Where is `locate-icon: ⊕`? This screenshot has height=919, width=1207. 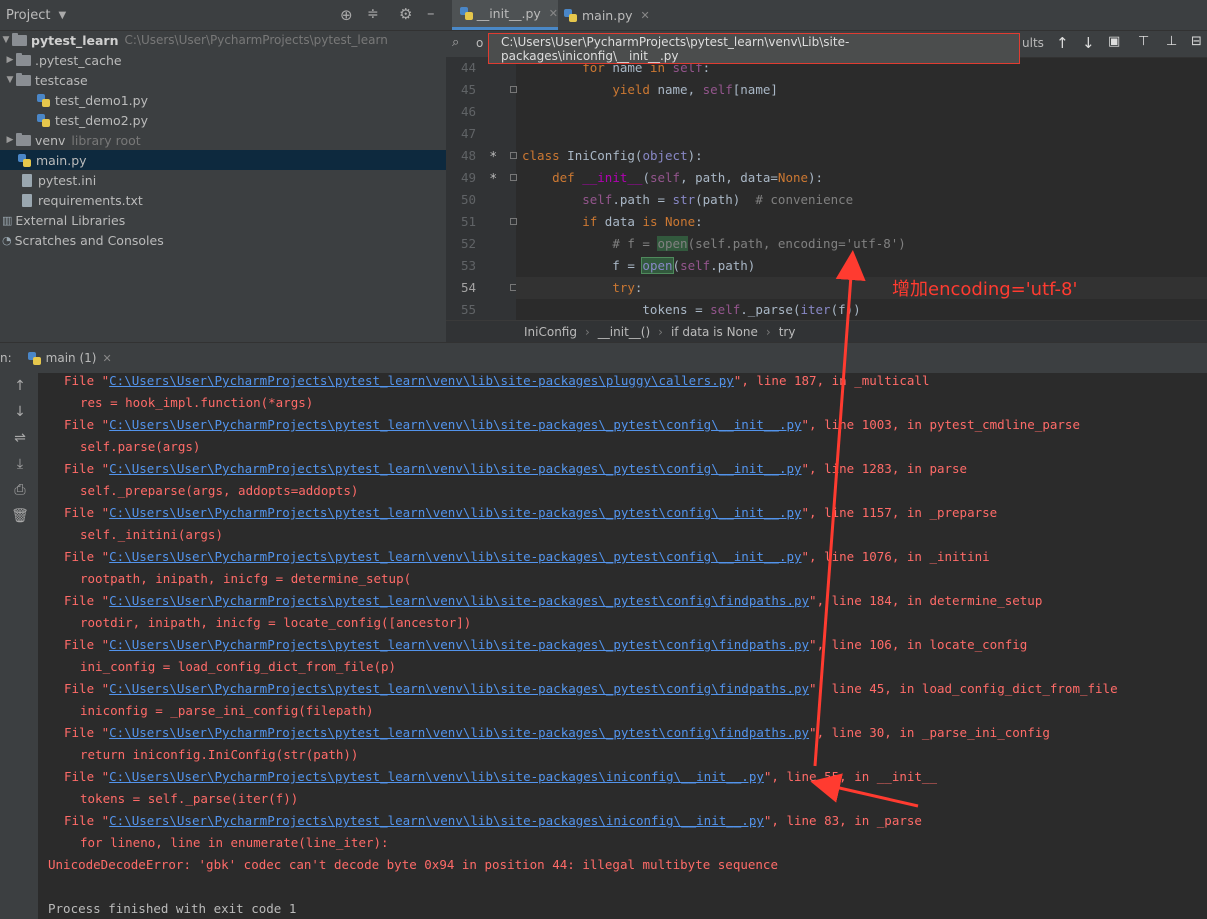
locate-icon: ⊕ is located at coordinates (346, 15).